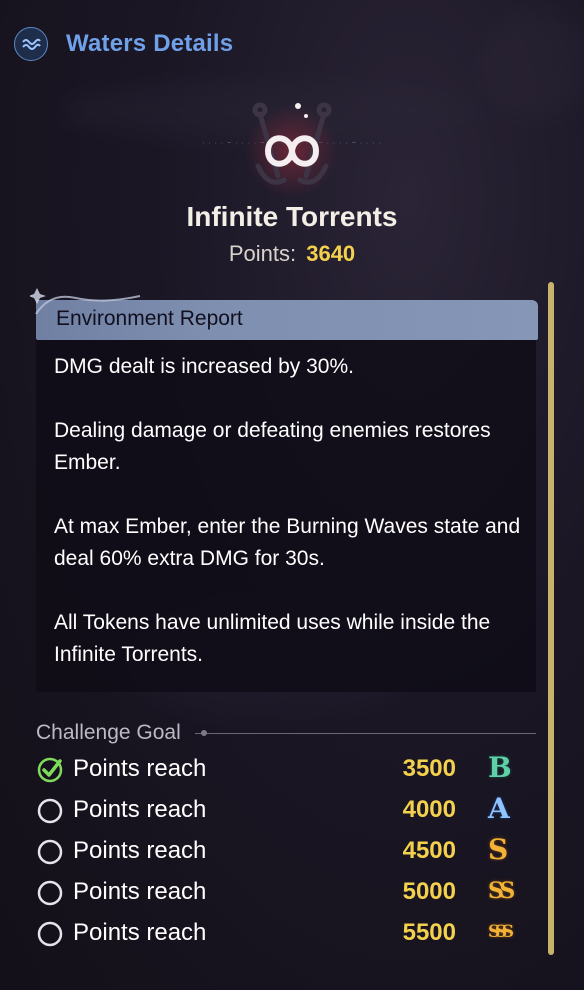  Describe the element at coordinates (286, 769) in the screenshot. I see `goal-row: Points reach 3500 B` at that location.